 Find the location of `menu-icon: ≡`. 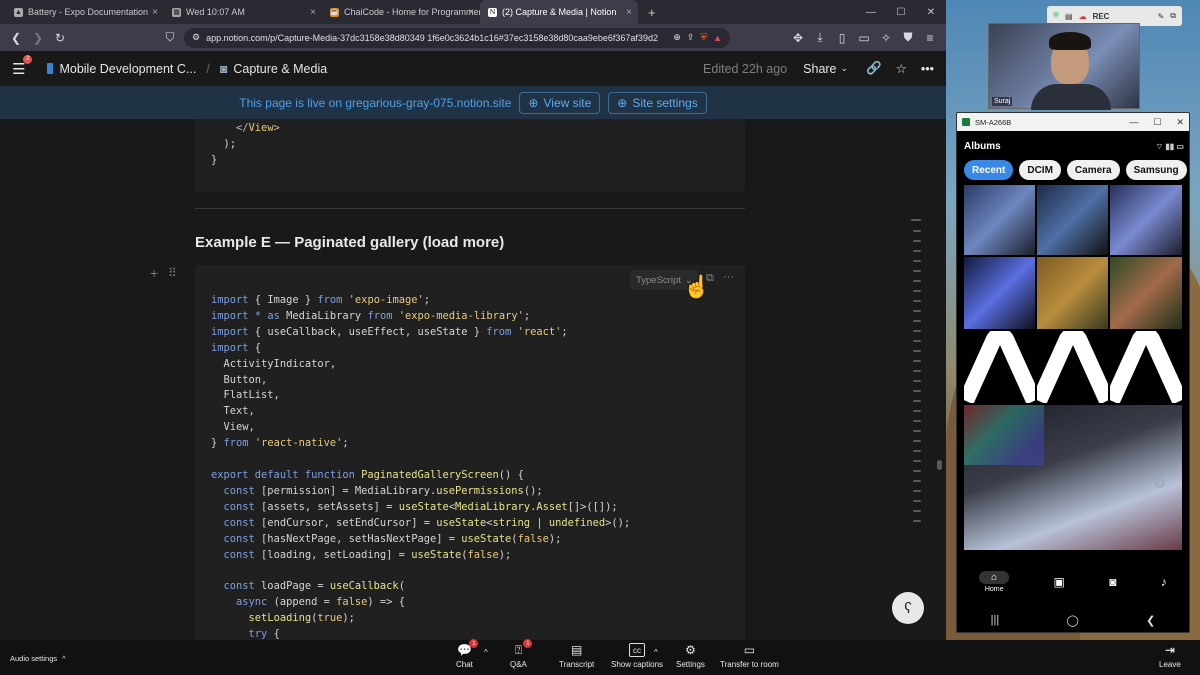

menu-icon: ≡ is located at coordinates (930, 38).